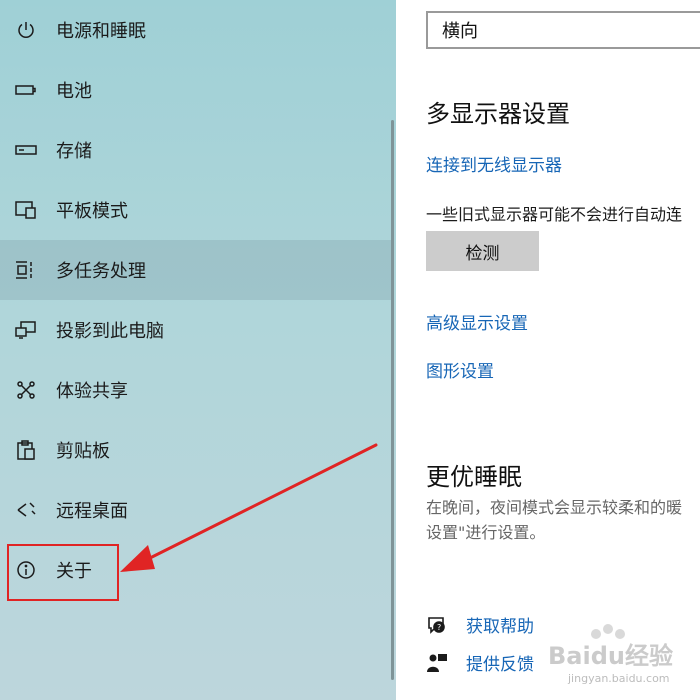  What do you see at coordinates (460, 31) in the screenshot?
I see `orientation-value: 横向` at bounding box center [460, 31].